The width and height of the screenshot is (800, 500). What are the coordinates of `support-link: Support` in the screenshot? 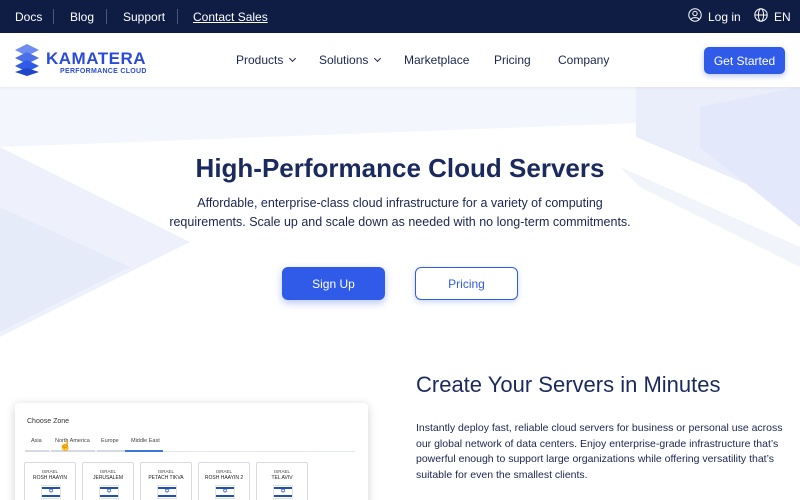 It's located at (144, 16).